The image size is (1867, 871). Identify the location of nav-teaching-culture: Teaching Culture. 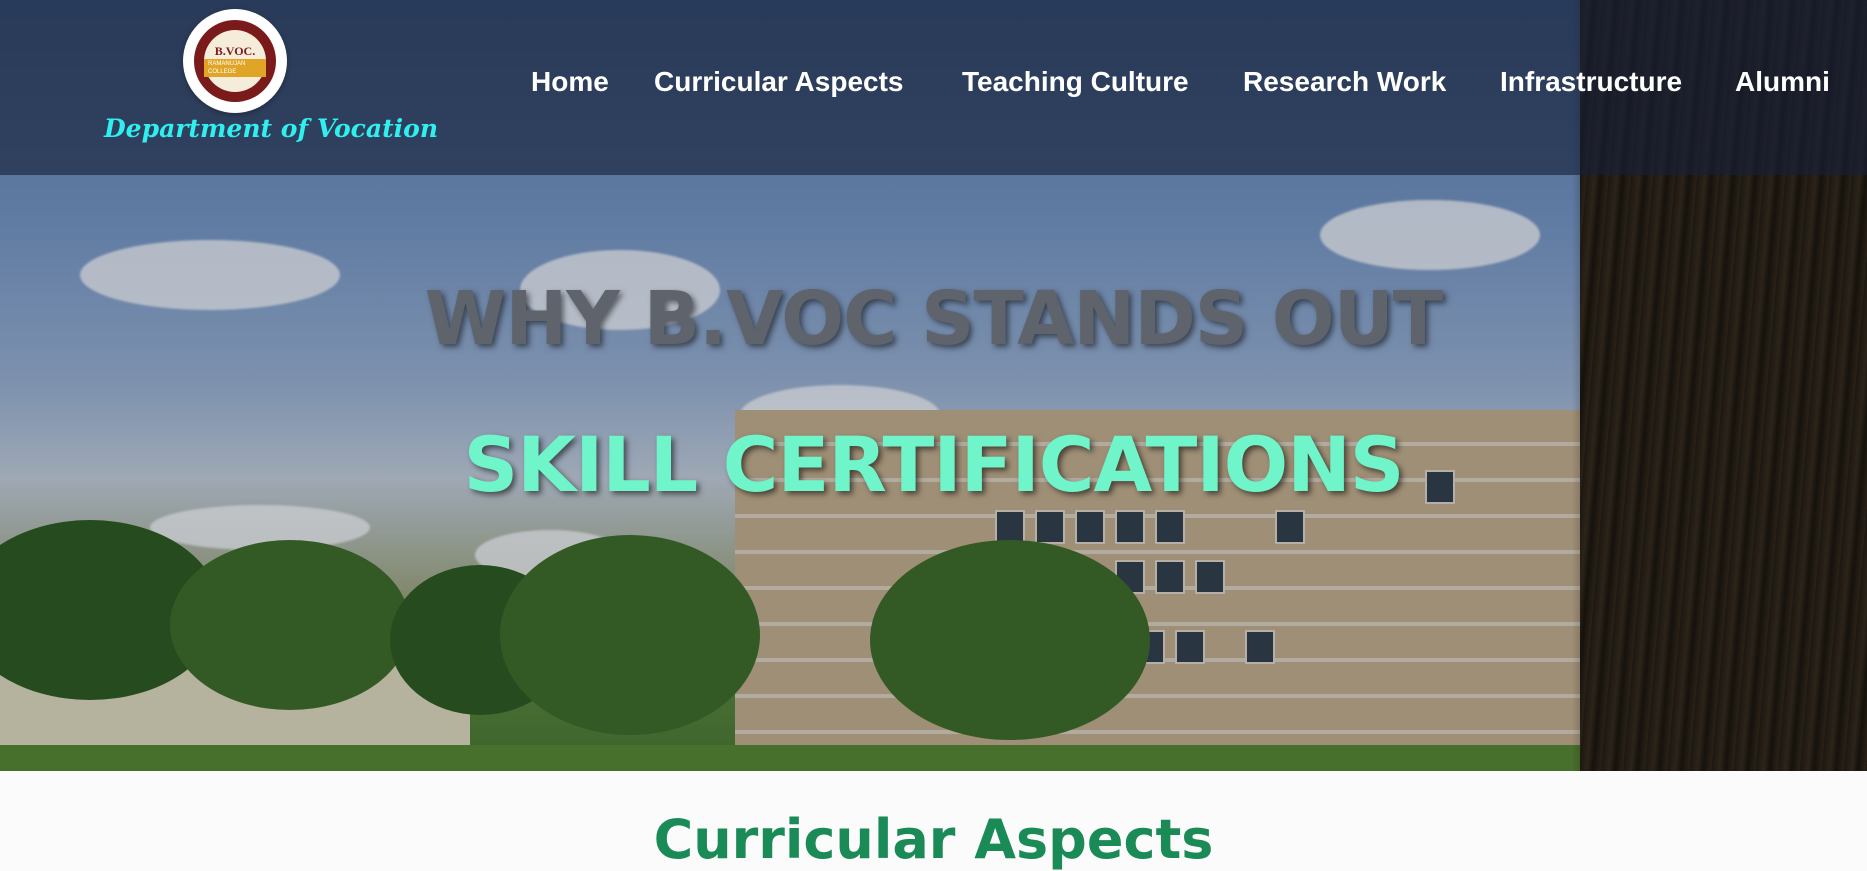
(1075, 82).